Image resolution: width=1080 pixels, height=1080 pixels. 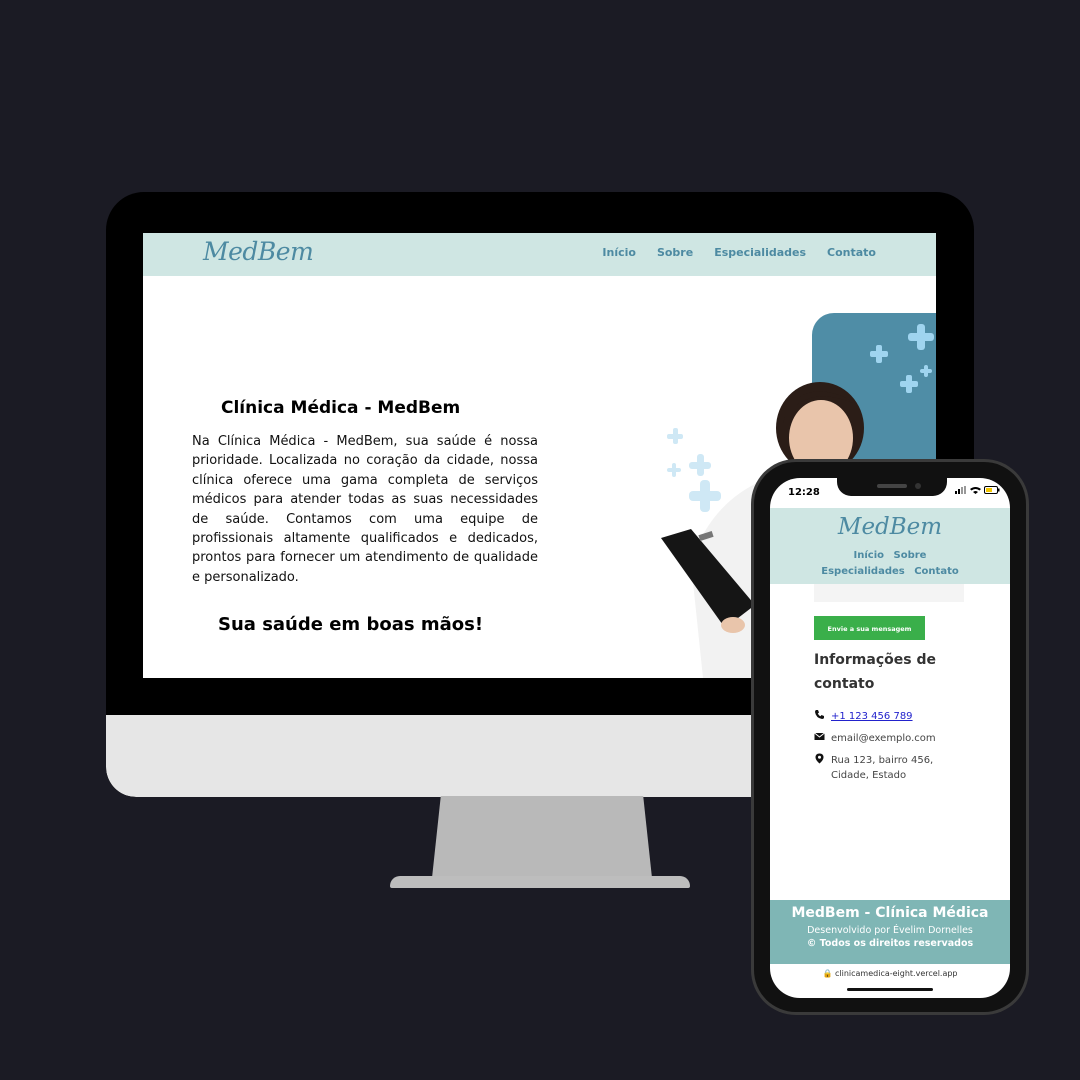 What do you see at coordinates (869, 555) in the screenshot?
I see `mobile-nav-link-inicio: Início` at bounding box center [869, 555].